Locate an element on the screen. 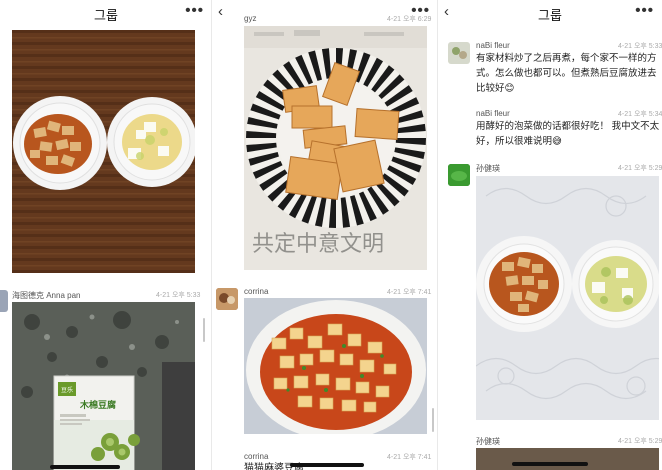 This screenshot has height=470, width=662. navbar: 그룹 ••• is located at coordinates (106, 13).